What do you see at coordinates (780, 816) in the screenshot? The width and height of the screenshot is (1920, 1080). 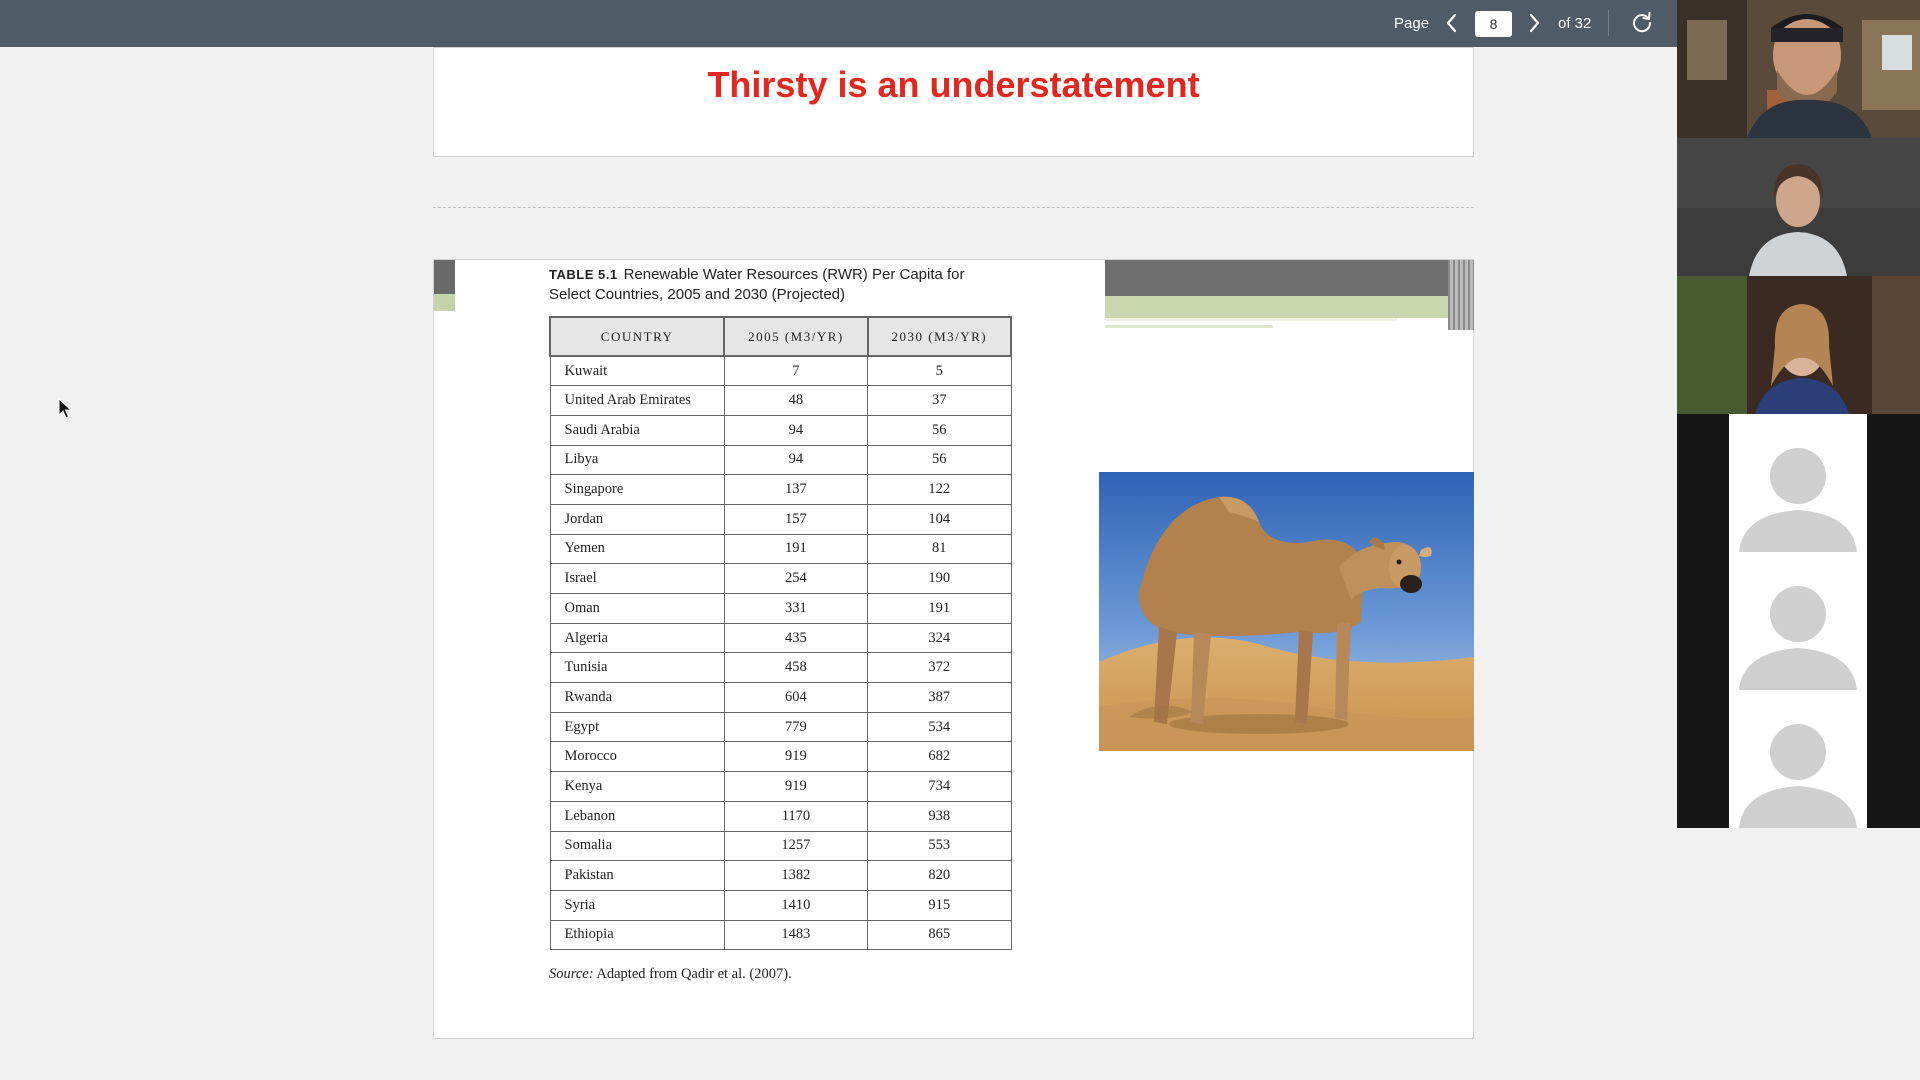 I see `table-row: Lebanon 1170 938` at bounding box center [780, 816].